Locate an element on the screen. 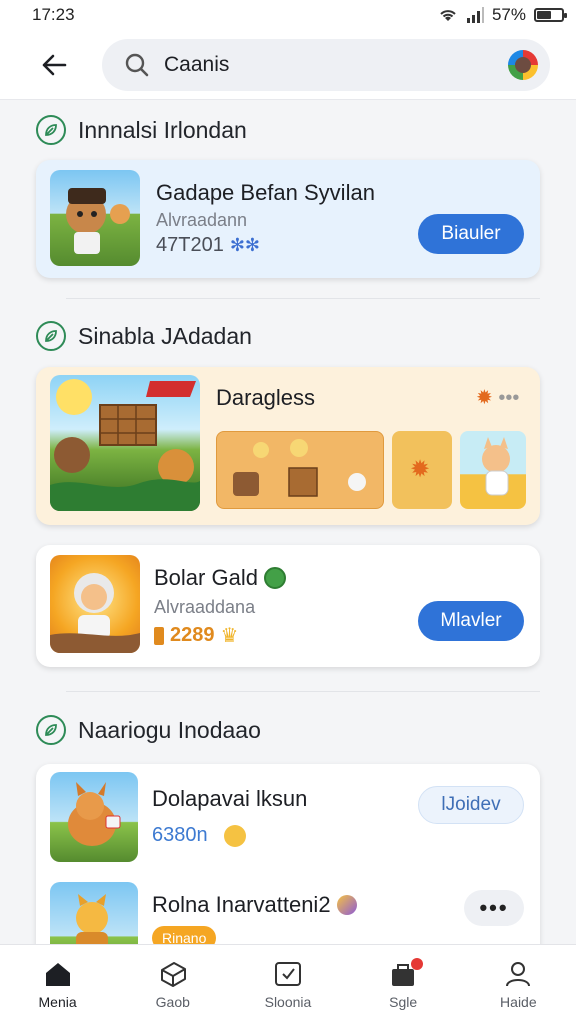 The image size is (576, 1024). section-header: Sinabla JAdadan is located at coordinates (288, 336).